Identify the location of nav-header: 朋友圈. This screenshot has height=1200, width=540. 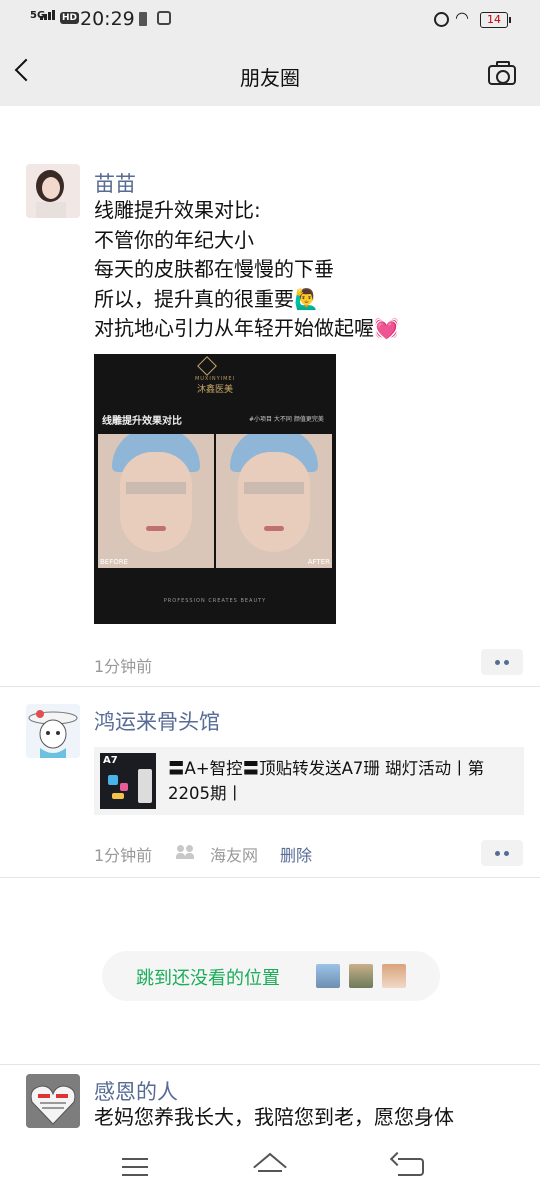
(270, 73).